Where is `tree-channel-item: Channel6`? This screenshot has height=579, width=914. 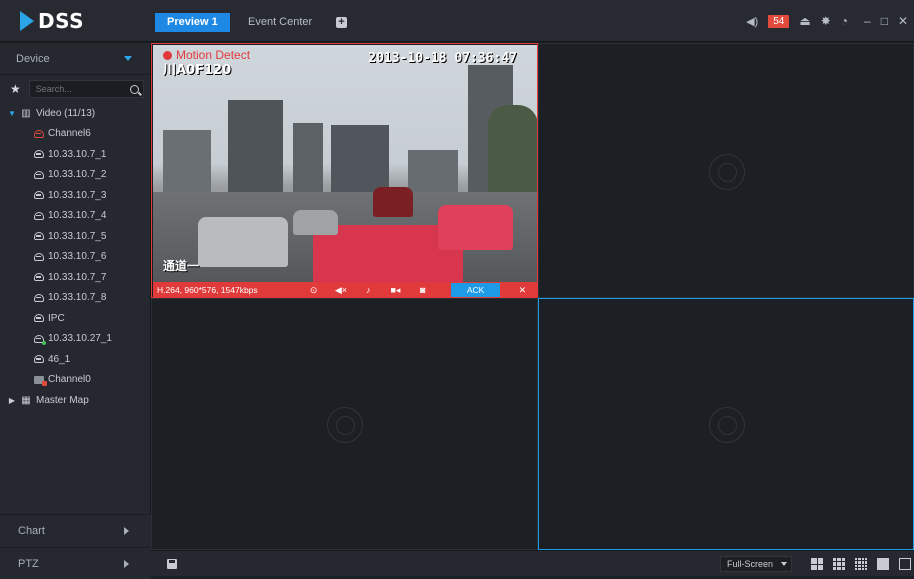 tree-channel-item: Channel6 is located at coordinates (92, 134).